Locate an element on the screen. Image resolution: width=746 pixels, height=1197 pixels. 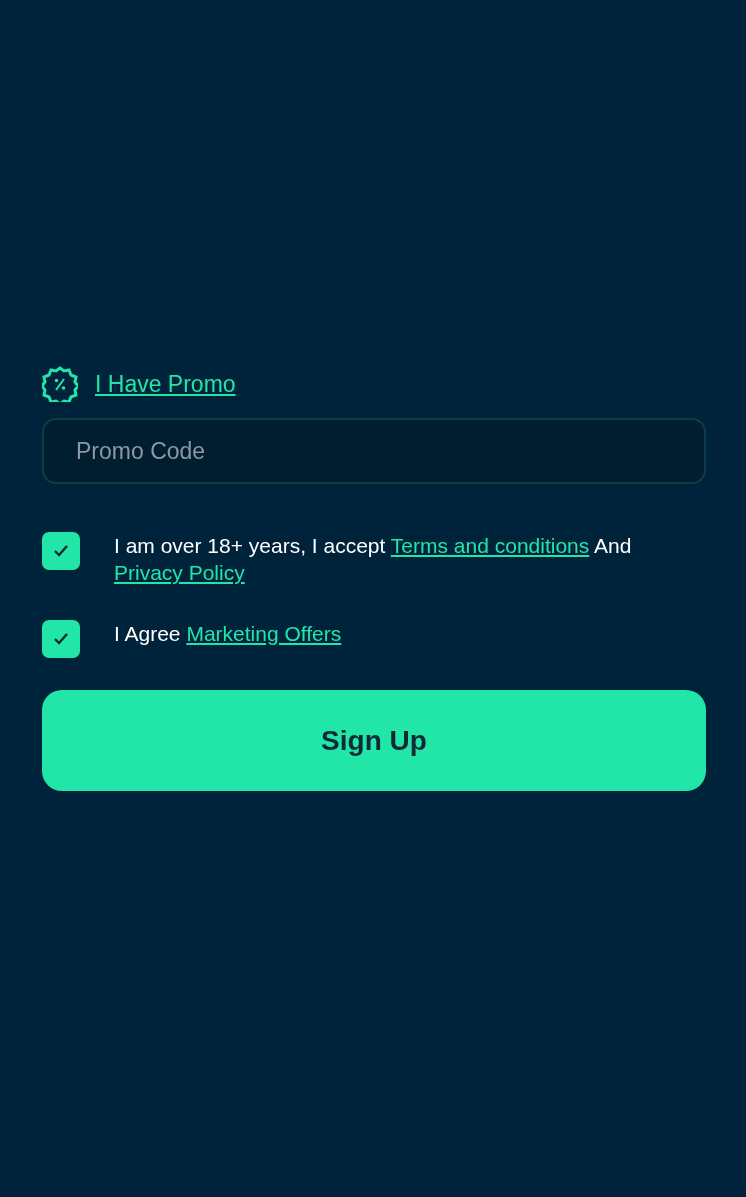
consent-text: I am over 18+ years, I accept Terms and conditions And Privacy Policy is located at coordinates (373, 559).